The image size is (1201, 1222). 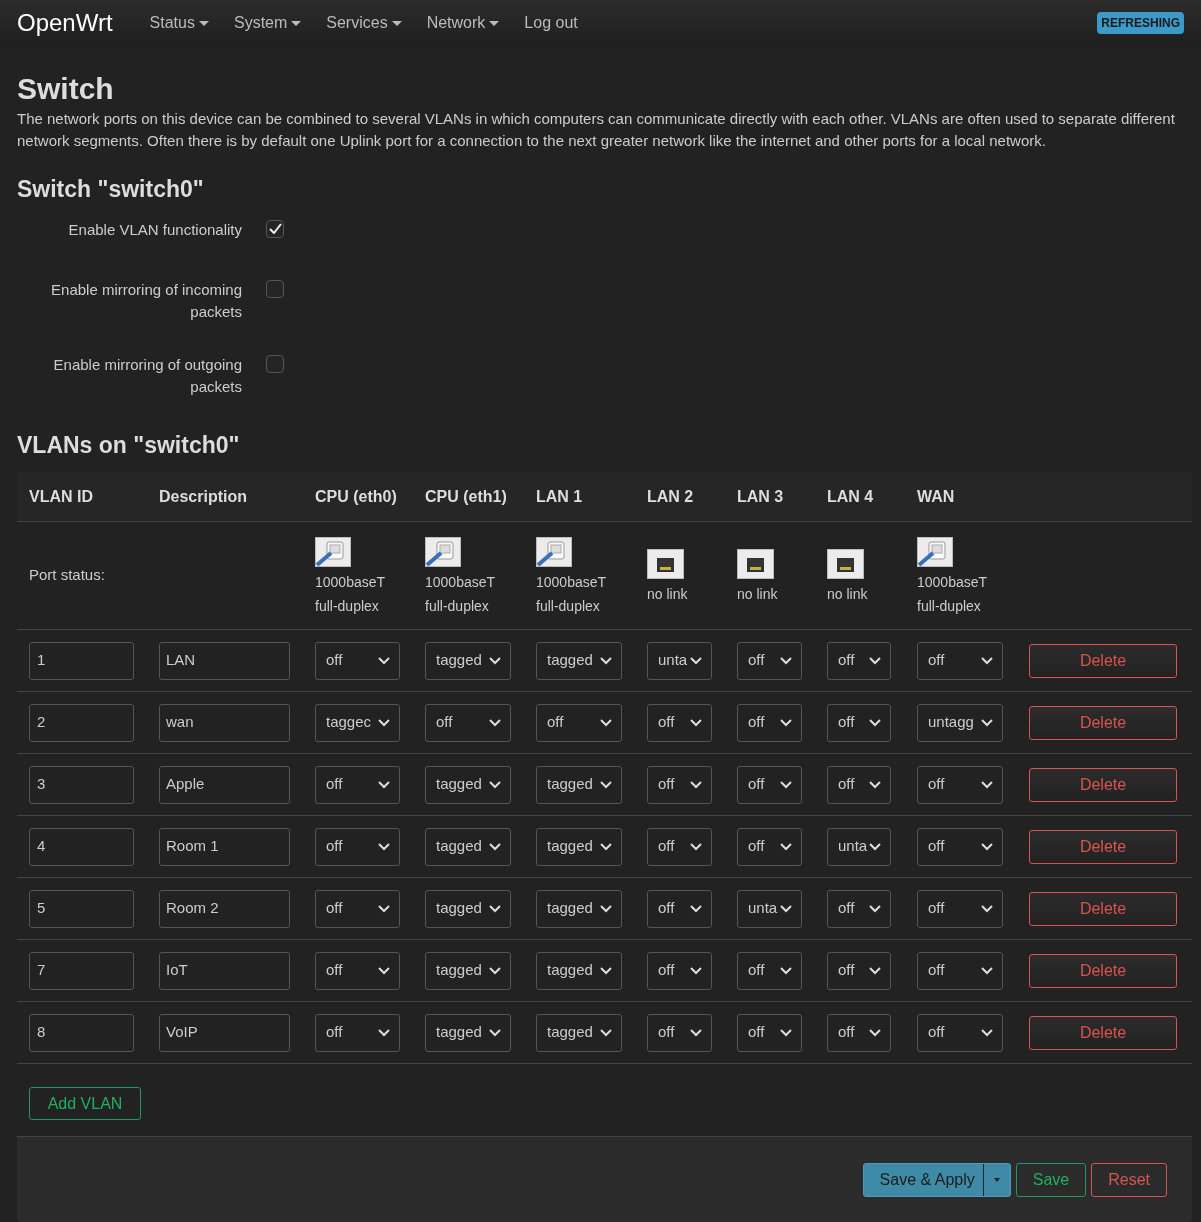 What do you see at coordinates (463, 23) in the screenshot?
I see `nav-menu-item: Network` at bounding box center [463, 23].